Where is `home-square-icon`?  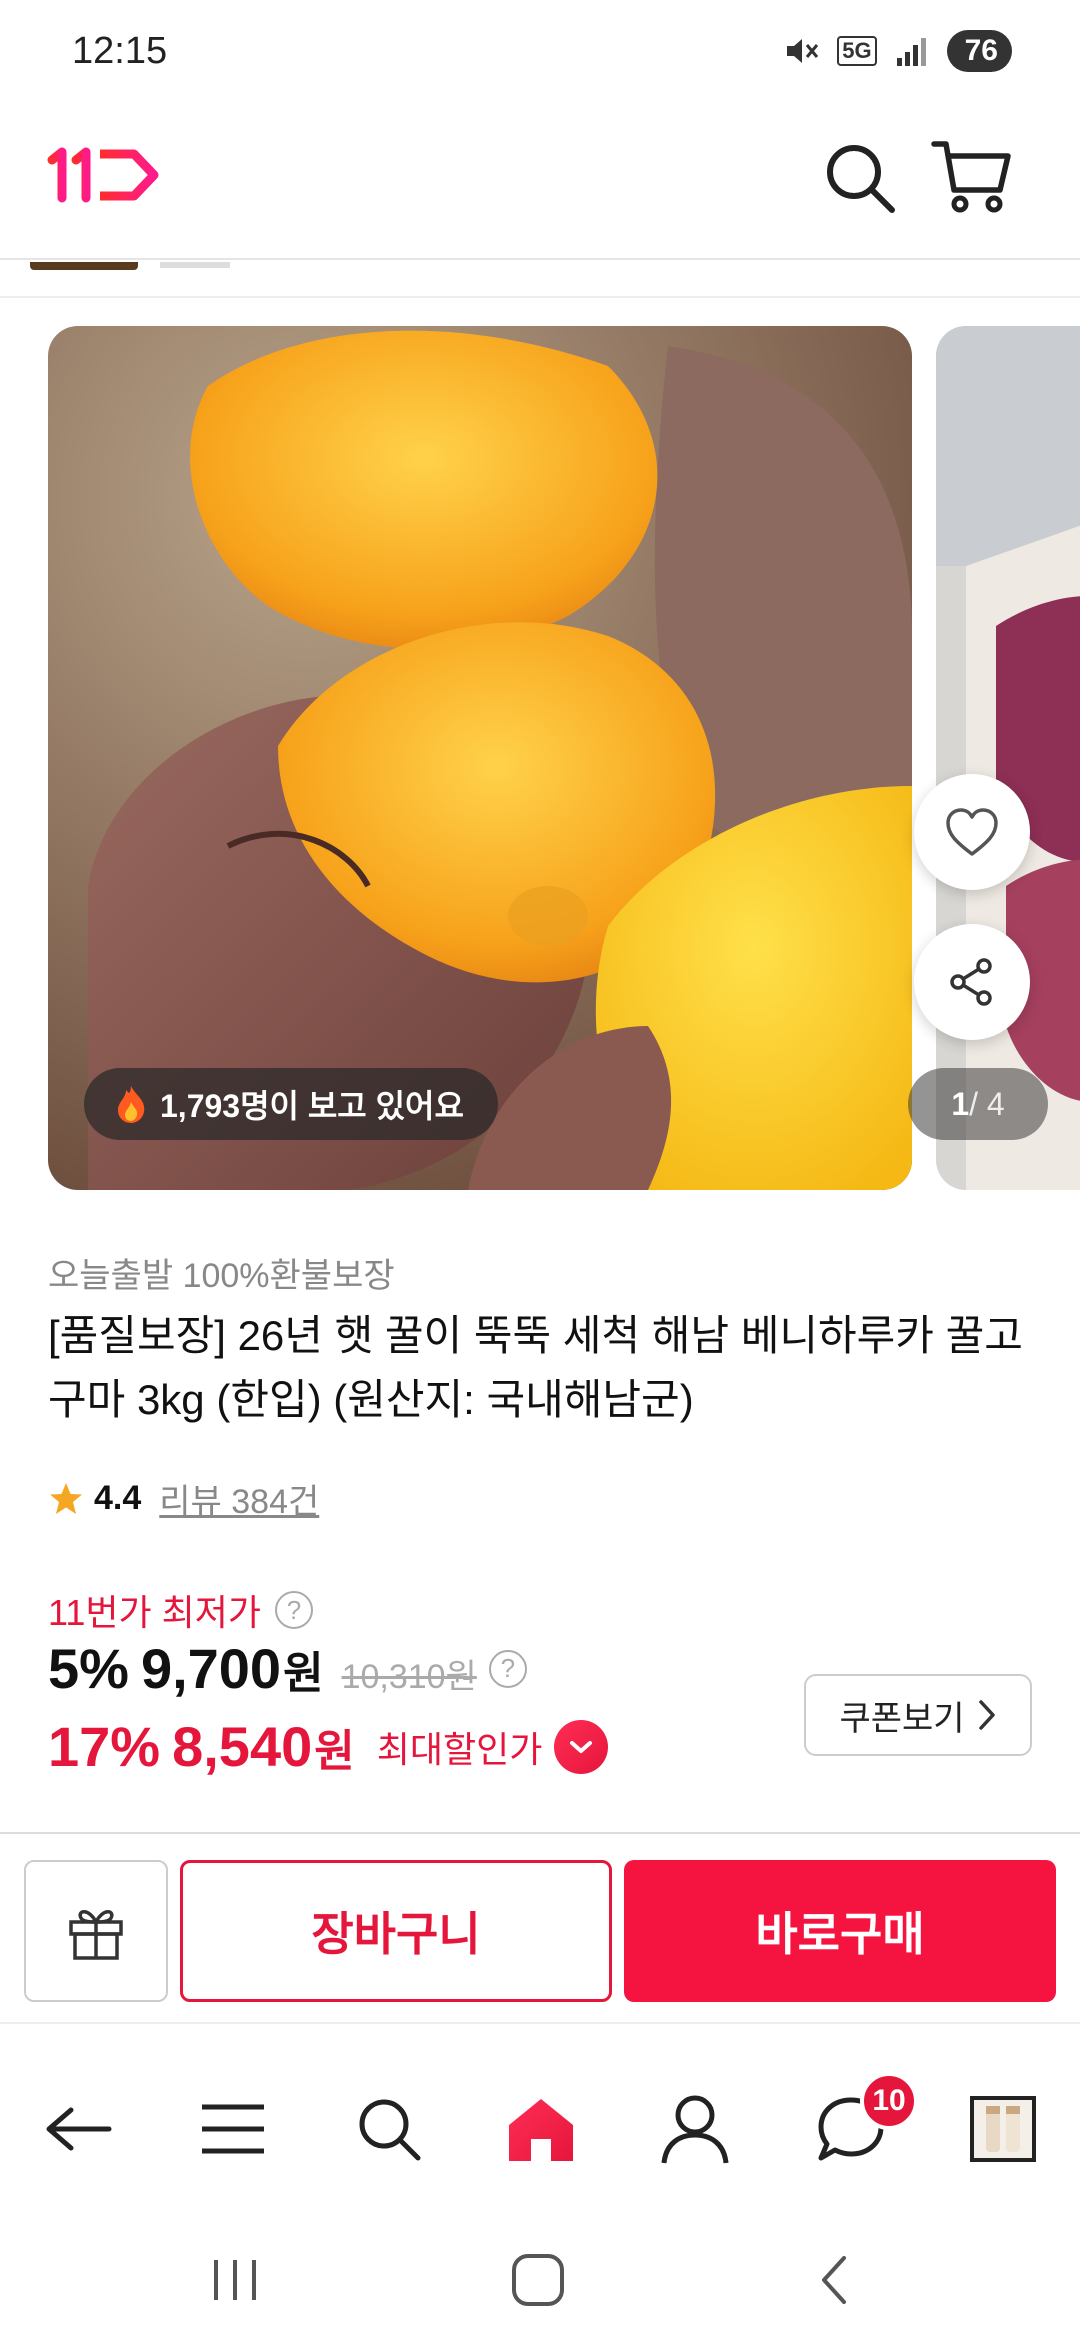
home-square-icon is located at coordinates (538, 2280).